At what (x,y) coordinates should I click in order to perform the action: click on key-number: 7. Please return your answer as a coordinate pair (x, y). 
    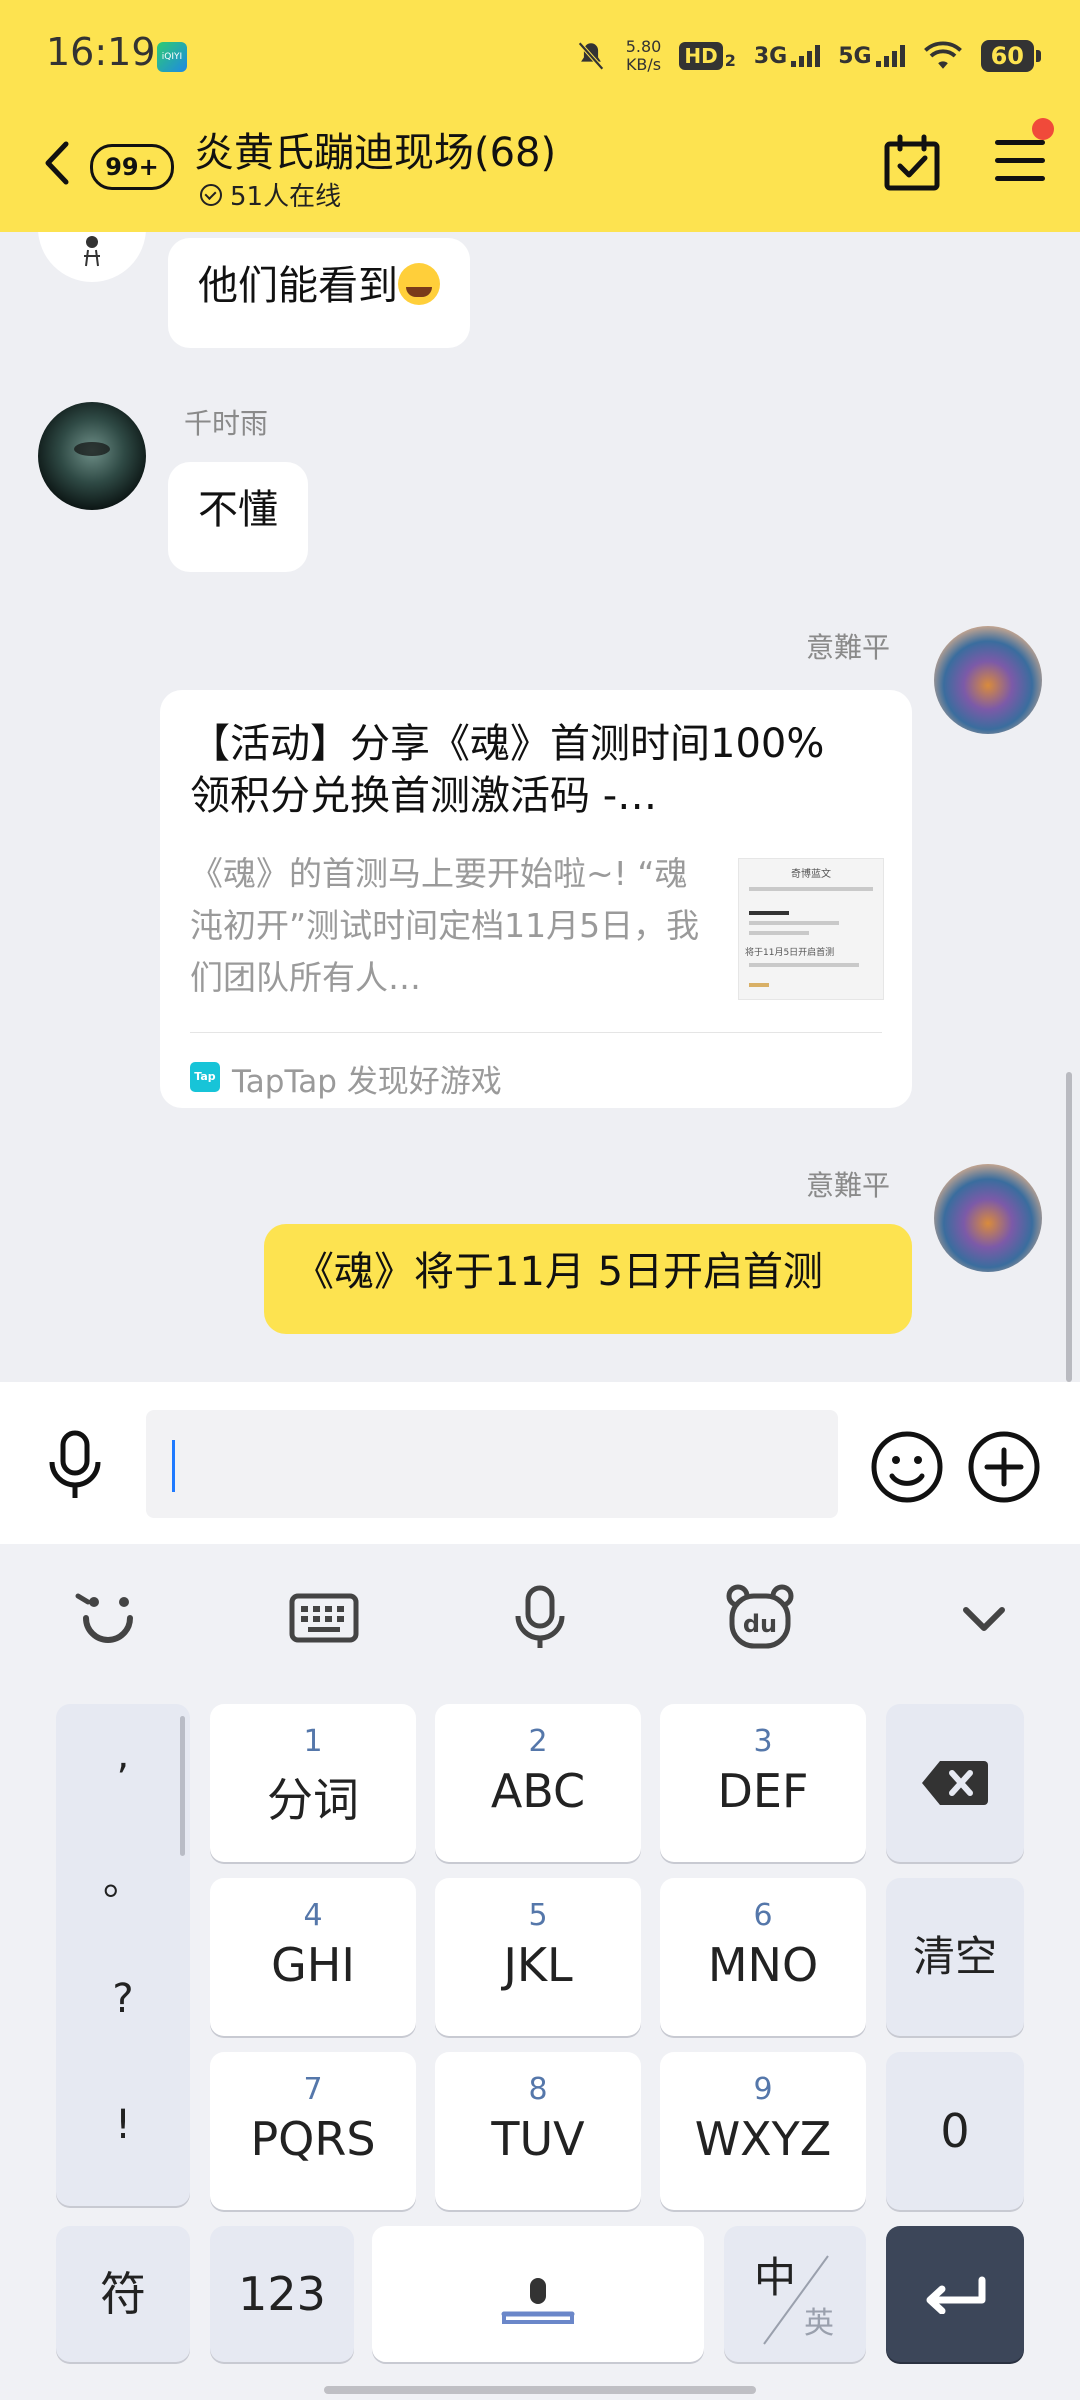
    Looking at the image, I should click on (313, 2089).